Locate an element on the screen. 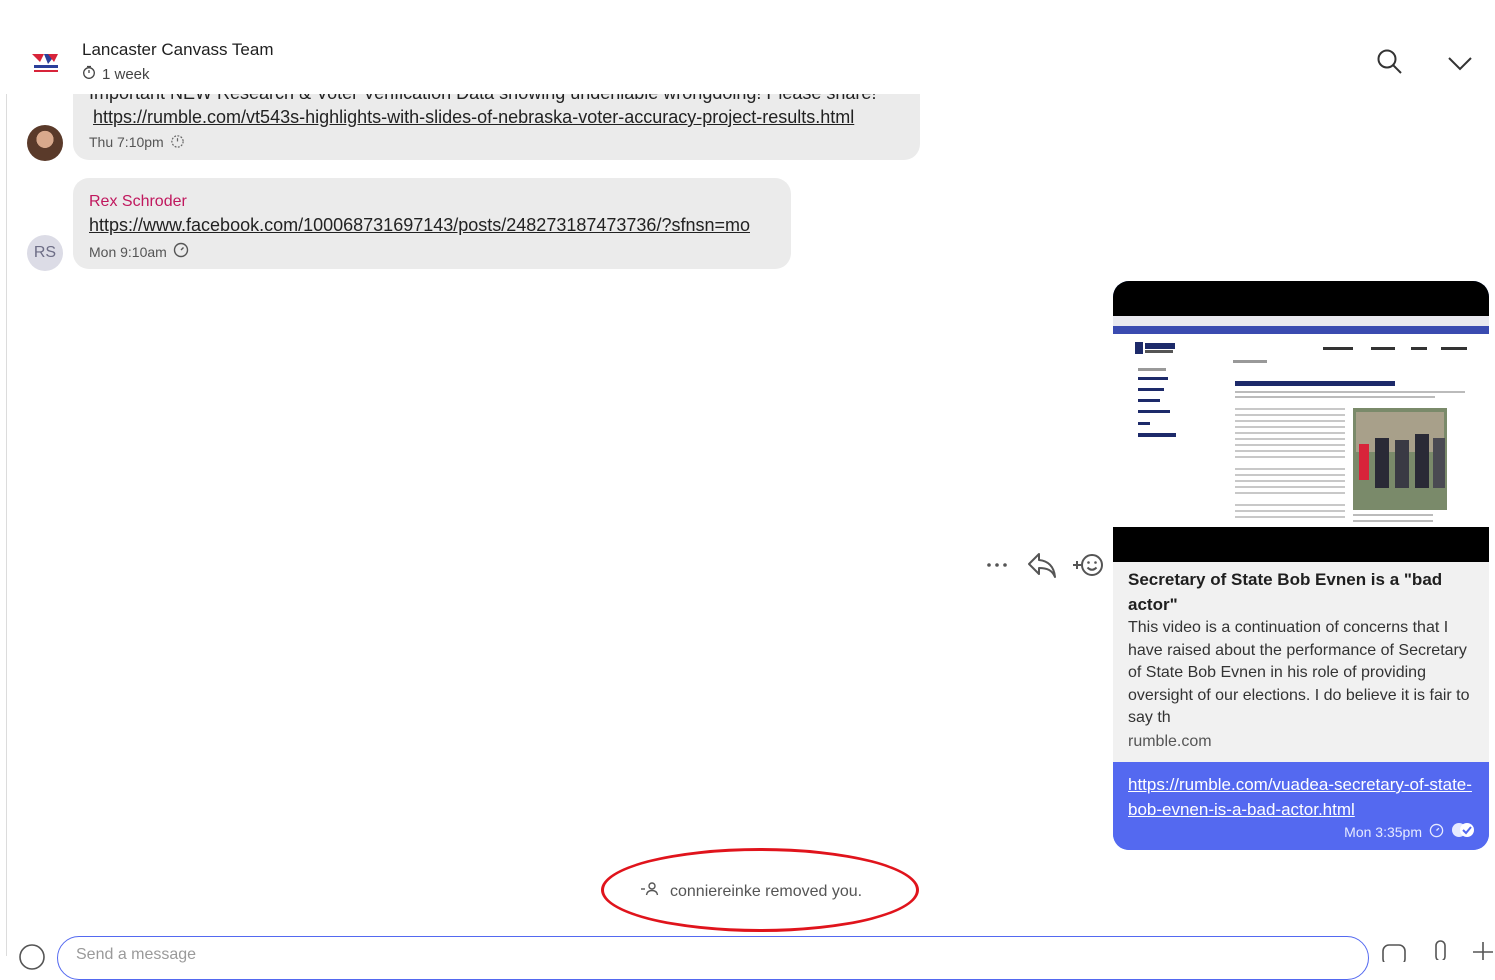  mic-icon is located at coordinates (1441, 952).